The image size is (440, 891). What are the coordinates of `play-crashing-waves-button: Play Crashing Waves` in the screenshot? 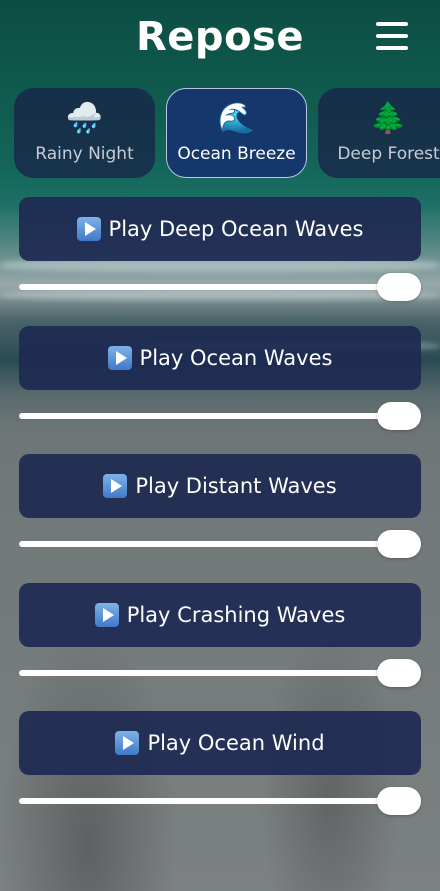 It's located at (220, 614).